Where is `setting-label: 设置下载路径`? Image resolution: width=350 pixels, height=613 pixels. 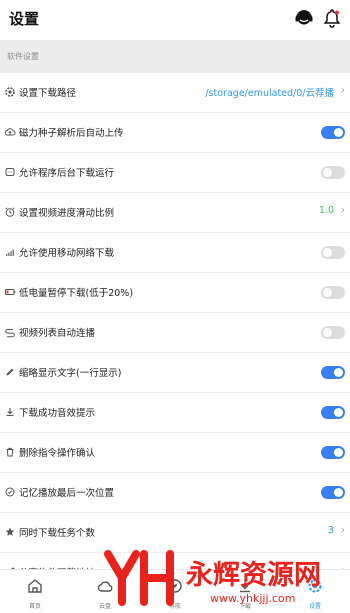
setting-label: 设置下载路径 is located at coordinates (48, 93).